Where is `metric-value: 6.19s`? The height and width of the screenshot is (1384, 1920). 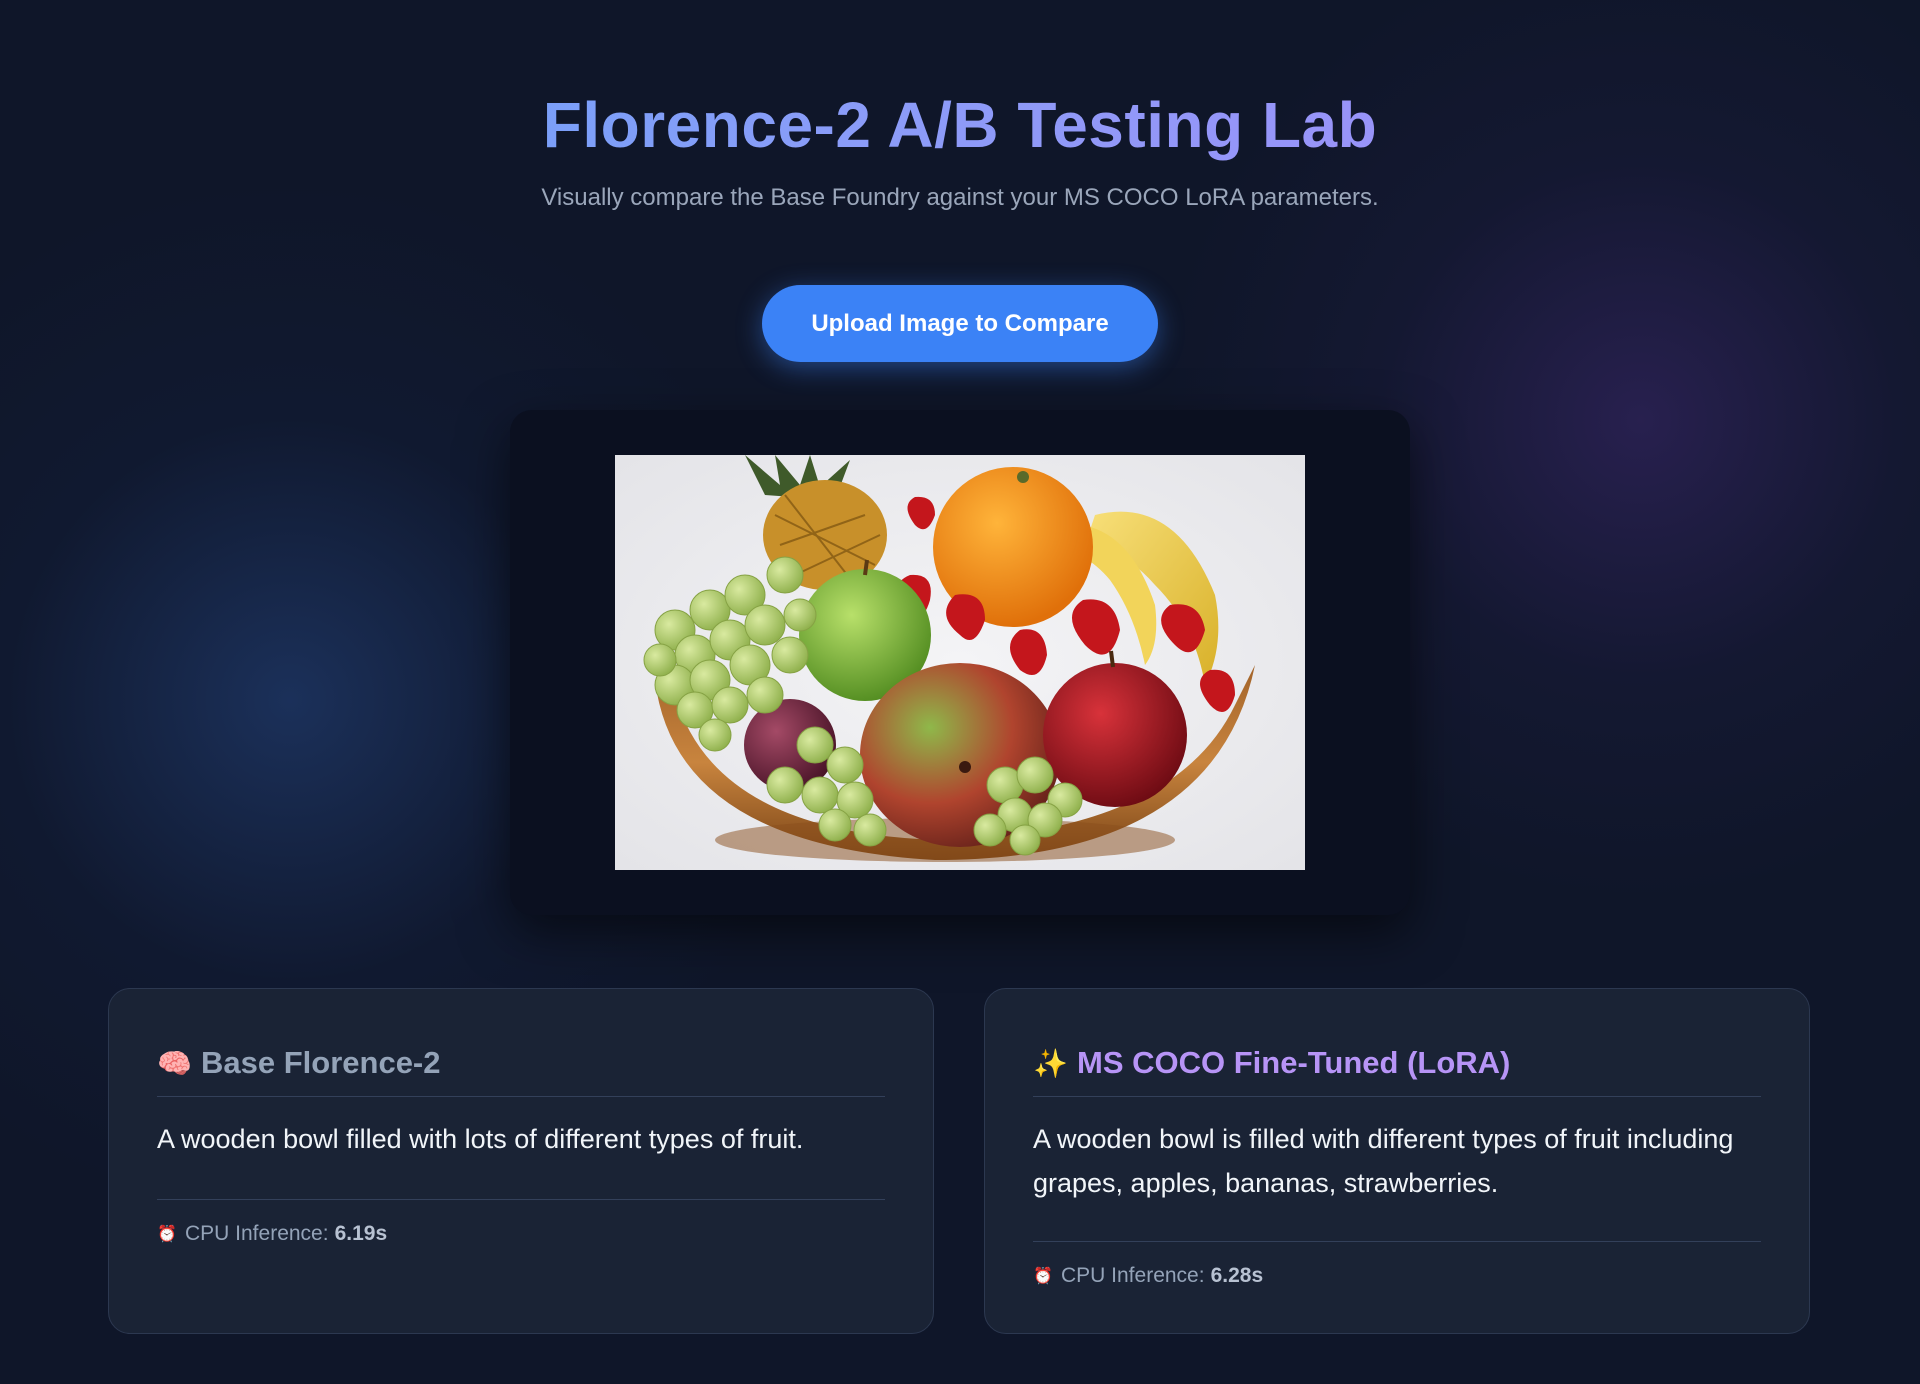 metric-value: 6.19s is located at coordinates (361, 1233).